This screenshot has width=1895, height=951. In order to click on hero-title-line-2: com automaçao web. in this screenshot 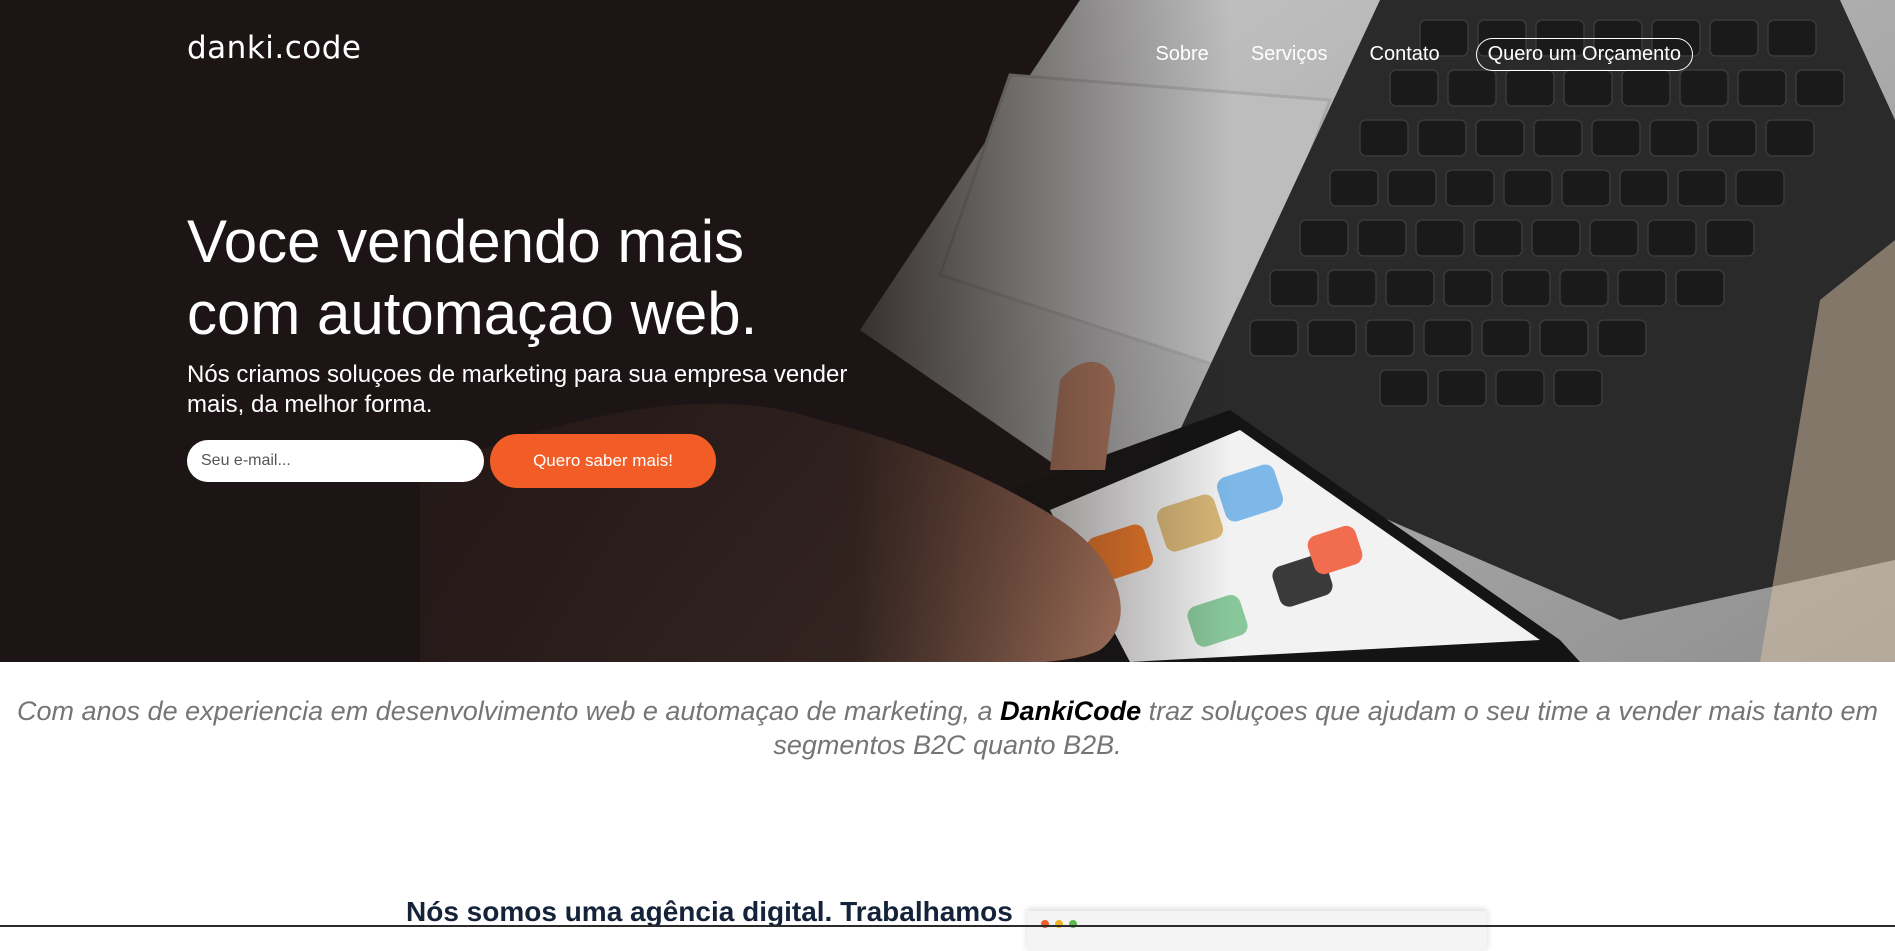, I will do `click(472, 313)`.